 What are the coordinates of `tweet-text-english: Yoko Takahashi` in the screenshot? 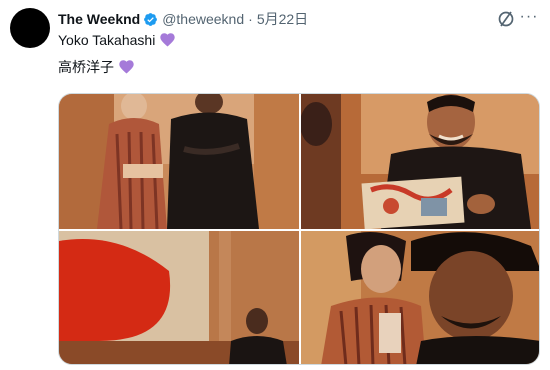 It's located at (107, 40).